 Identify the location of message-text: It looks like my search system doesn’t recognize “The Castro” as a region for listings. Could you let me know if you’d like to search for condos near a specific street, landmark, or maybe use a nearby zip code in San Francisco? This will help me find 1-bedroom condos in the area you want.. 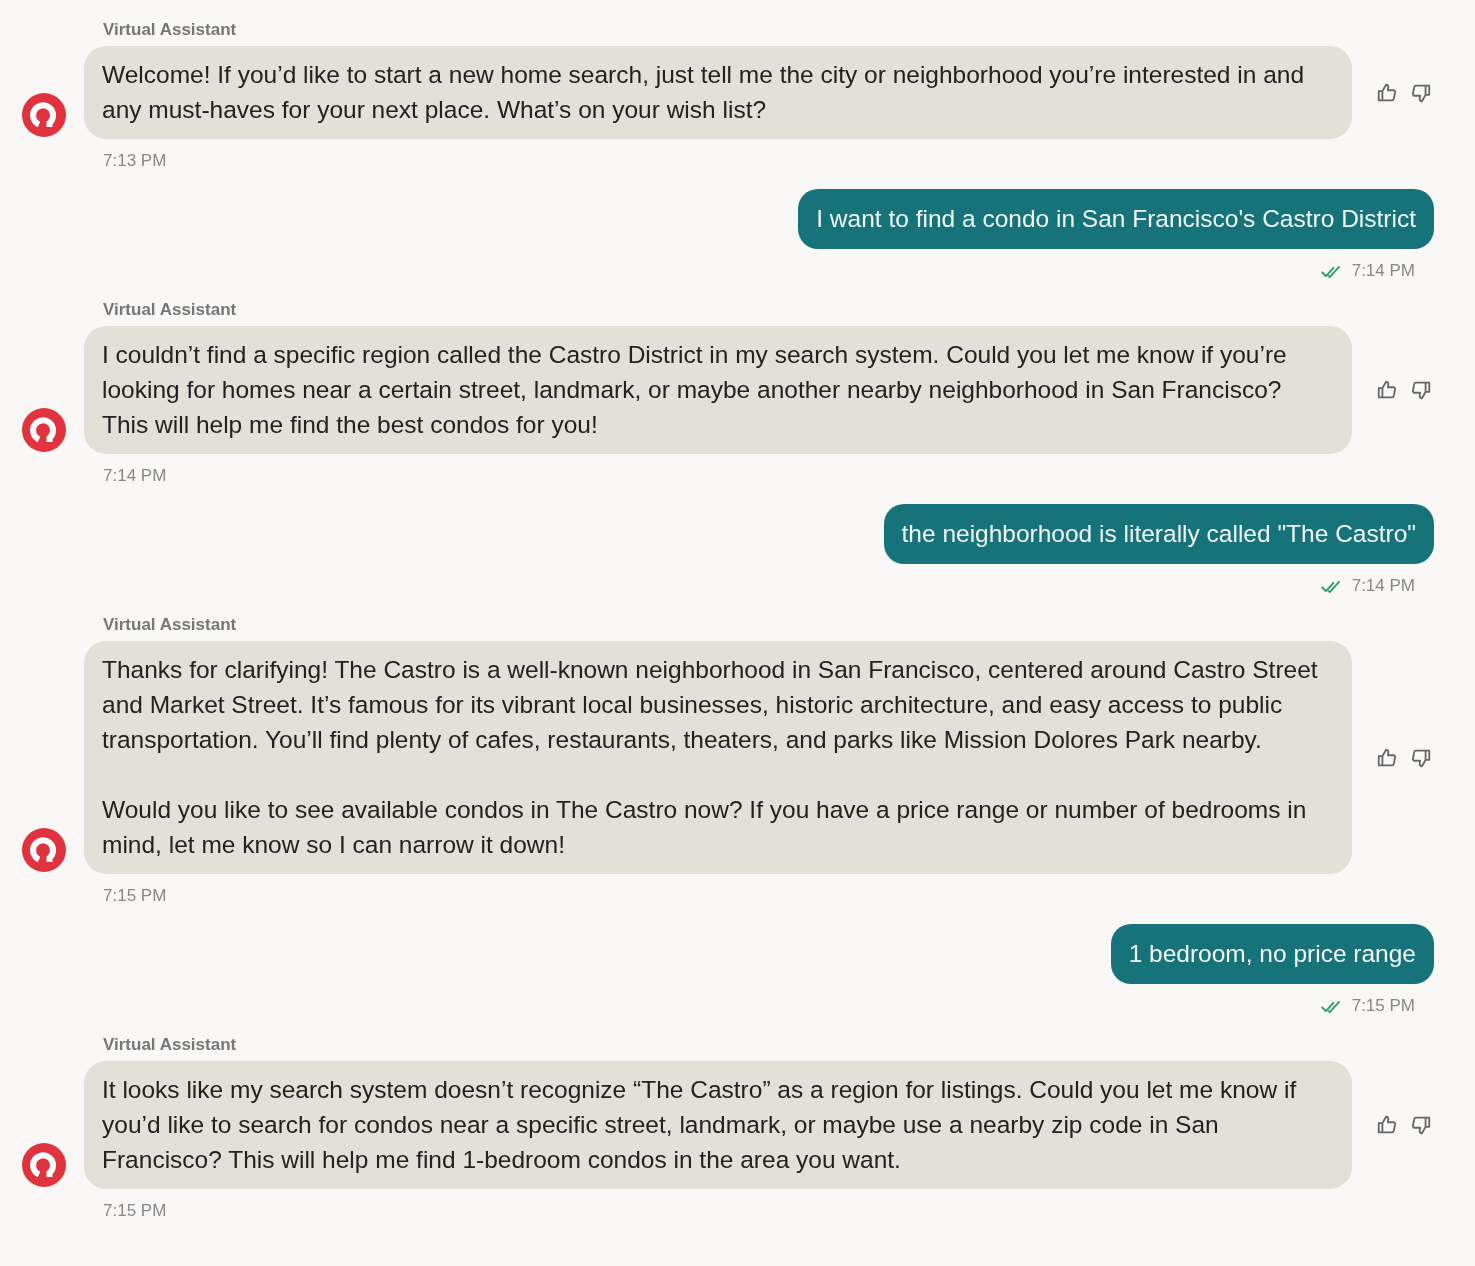
(700, 1125).